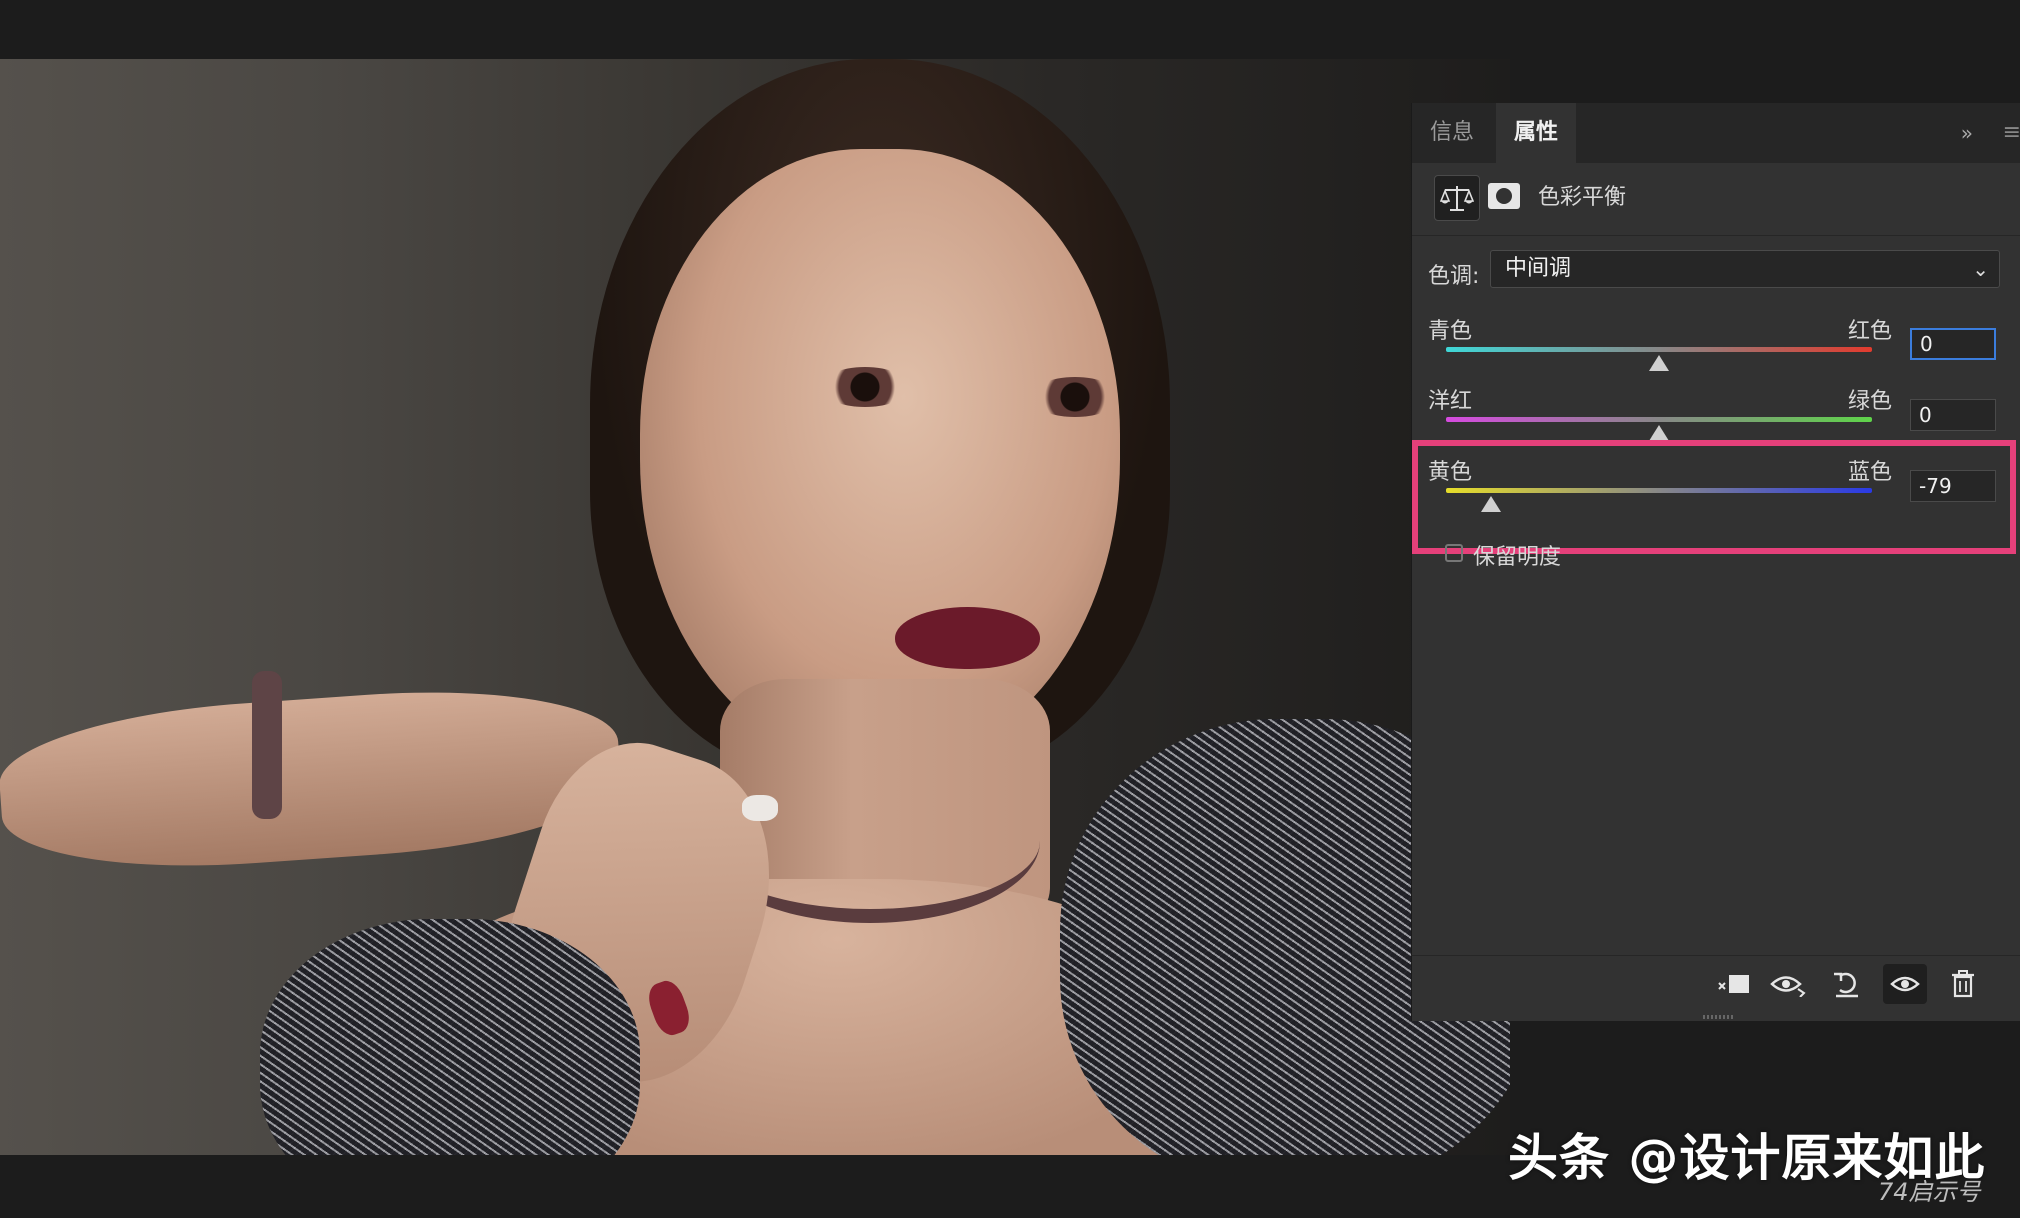  Describe the element at coordinates (1967, 133) in the screenshot. I see `collapse-panel-icon: »` at that location.